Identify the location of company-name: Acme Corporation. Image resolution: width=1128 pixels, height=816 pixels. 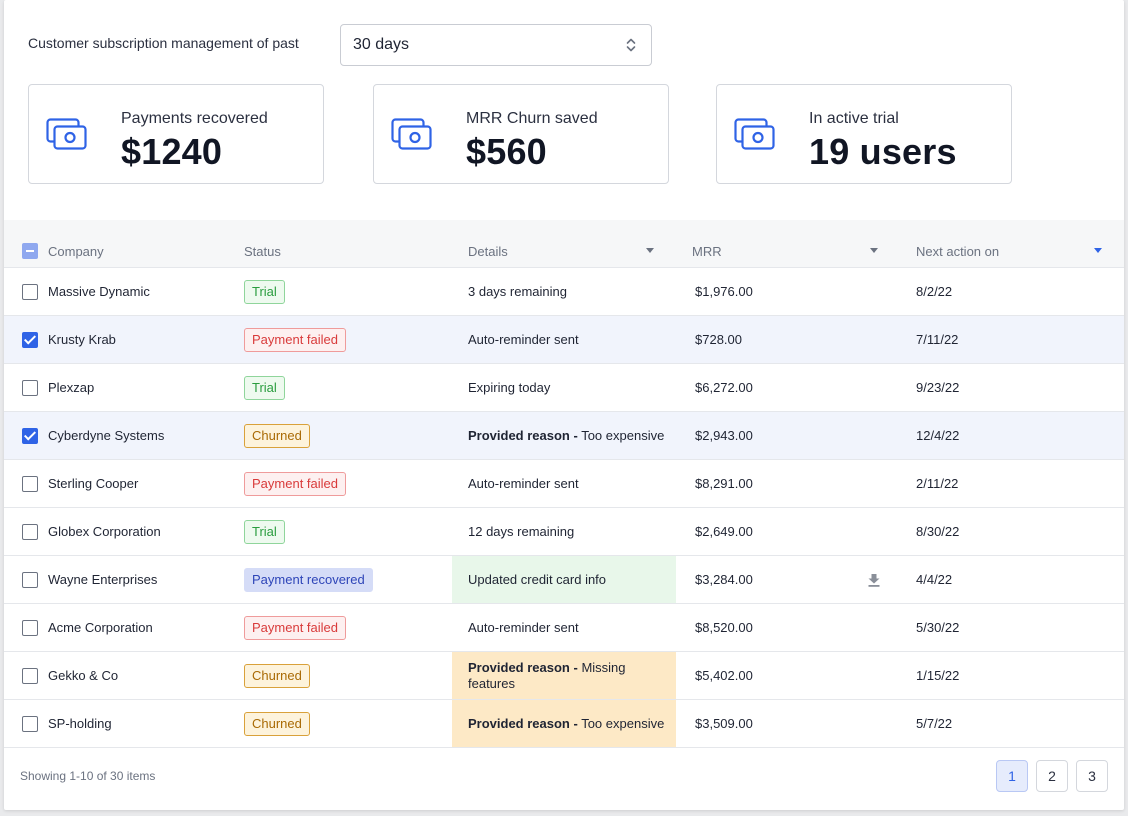
(100, 627).